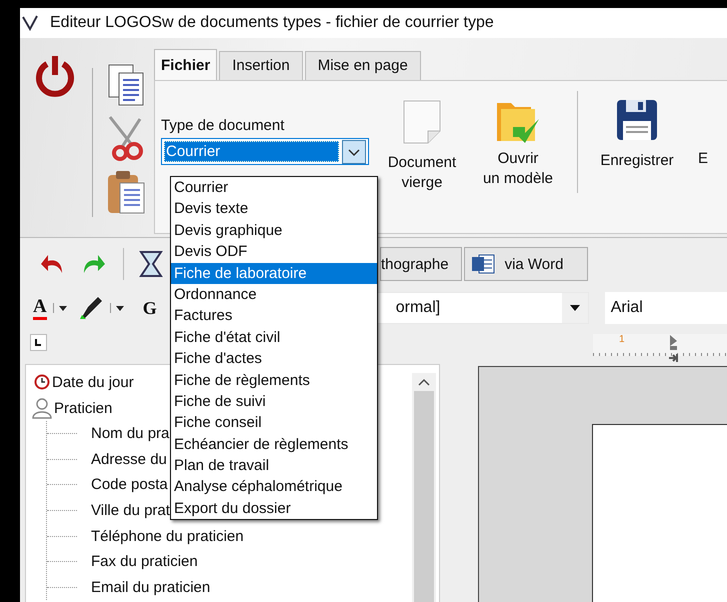 The image size is (727, 602). Describe the element at coordinates (83, 408) in the screenshot. I see `tree-item: Praticien` at that location.